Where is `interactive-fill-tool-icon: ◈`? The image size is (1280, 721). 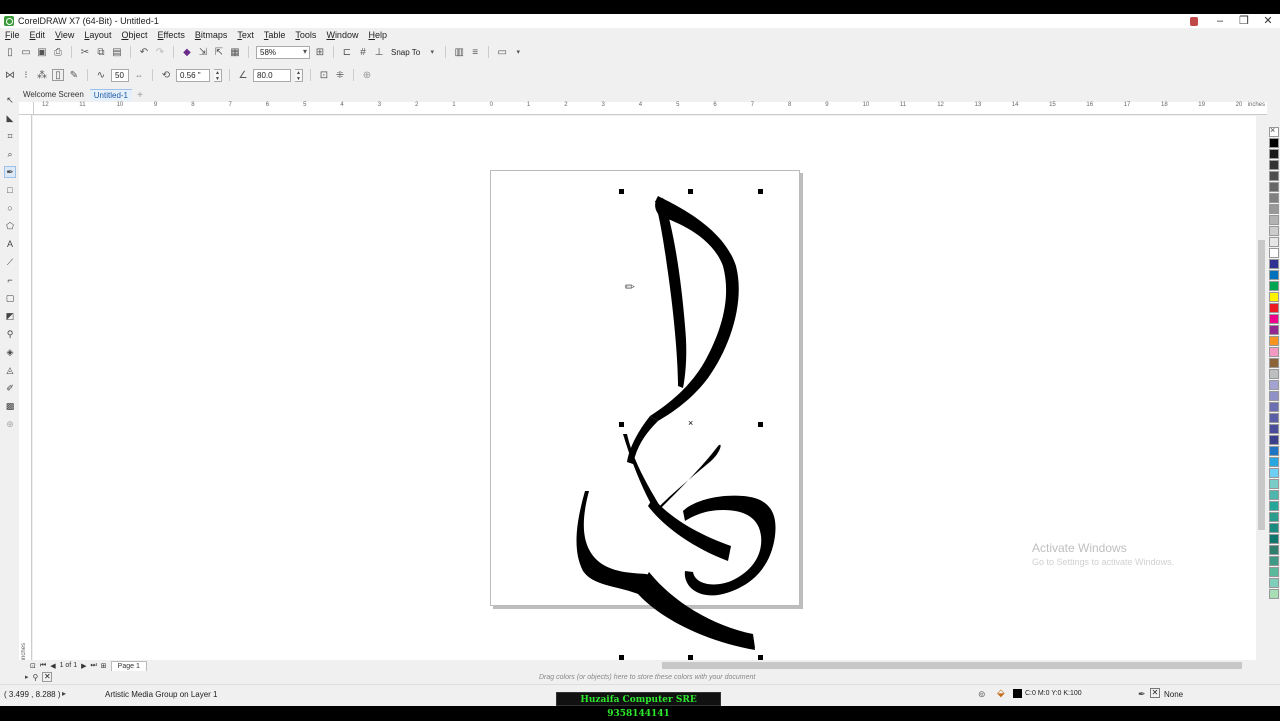
interactive-fill-tool-icon: ◈ is located at coordinates (10, 352).